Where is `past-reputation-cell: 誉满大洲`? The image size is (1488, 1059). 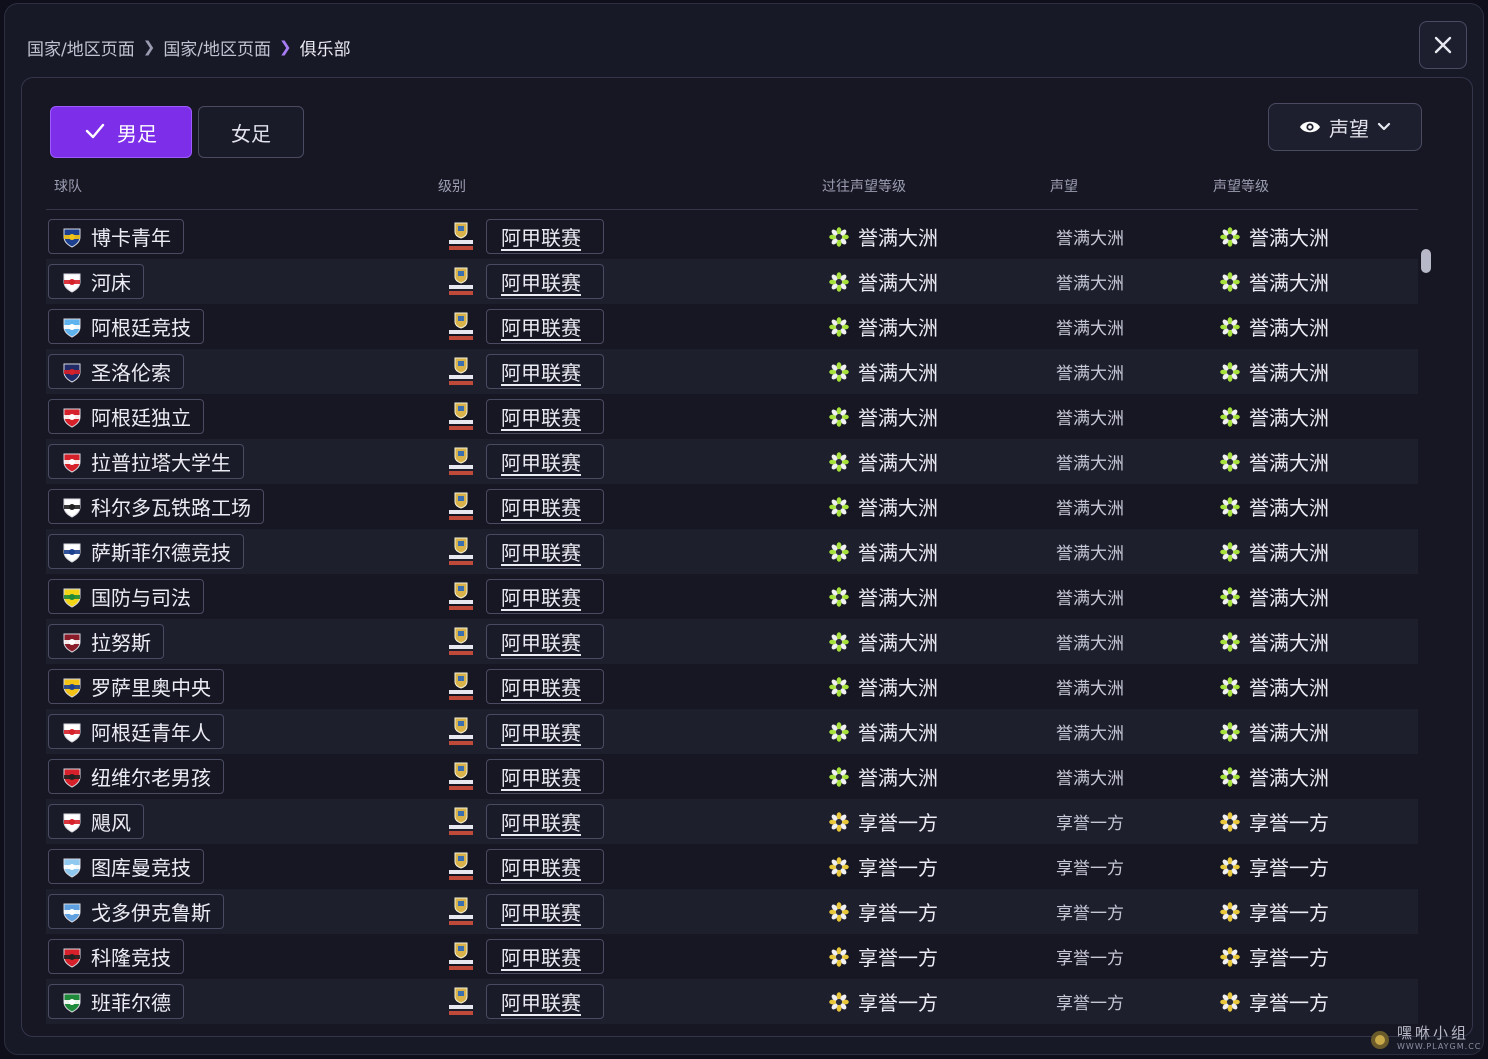 past-reputation-cell: 誉满大洲 is located at coordinates (883, 281).